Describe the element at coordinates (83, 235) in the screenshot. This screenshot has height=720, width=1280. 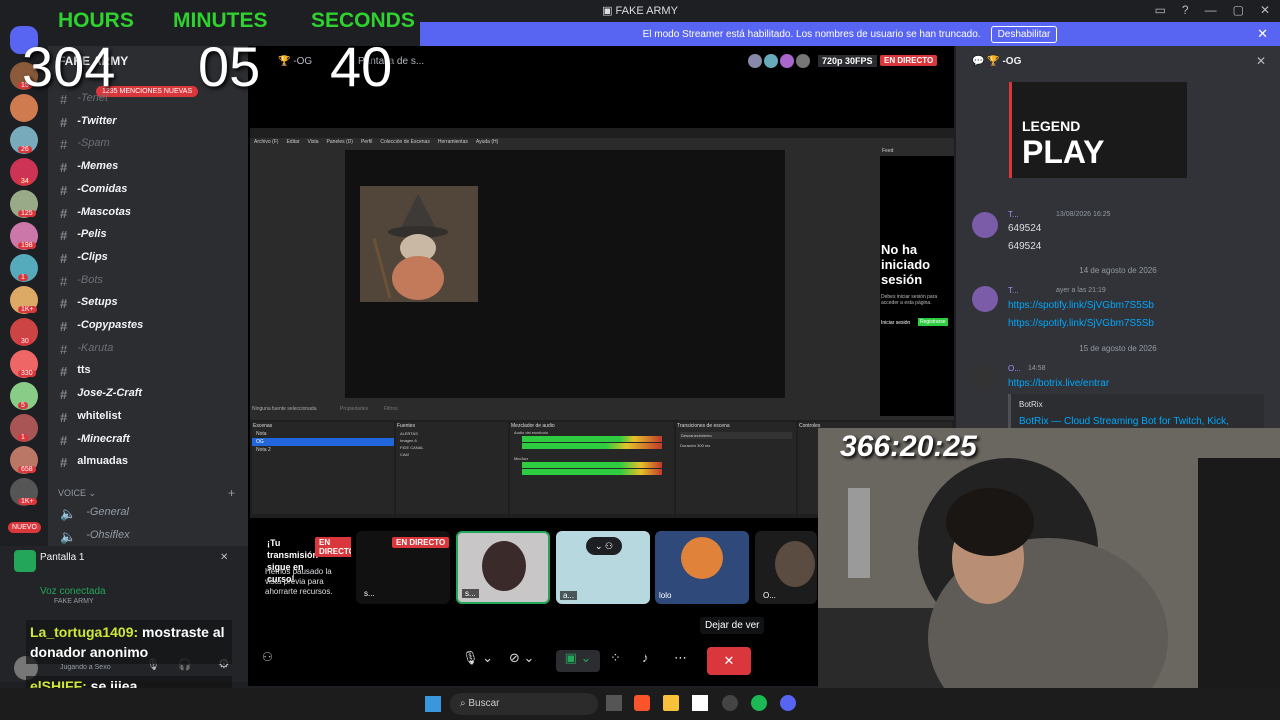
I see `channel-item: # -Pelis` at that location.